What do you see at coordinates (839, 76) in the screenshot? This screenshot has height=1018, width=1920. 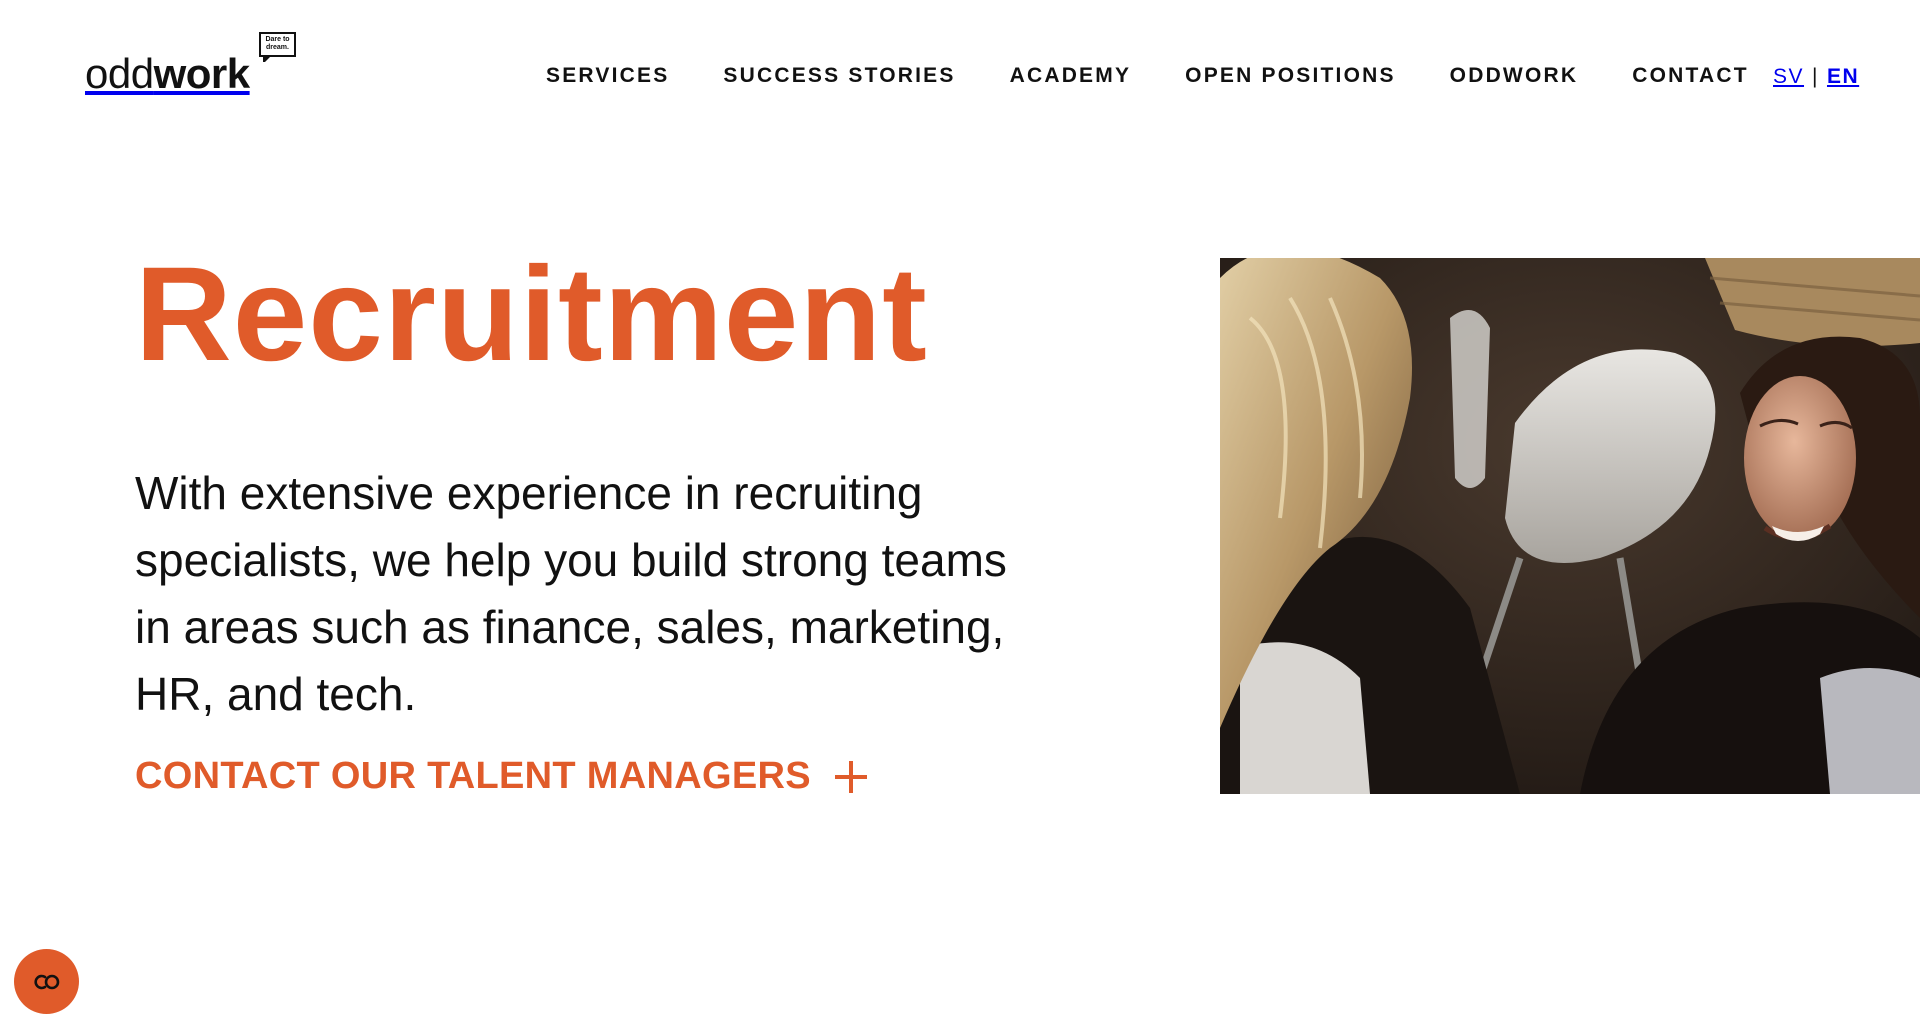 I see `nav-item-success-stories: SUCCESS STORIES` at bounding box center [839, 76].